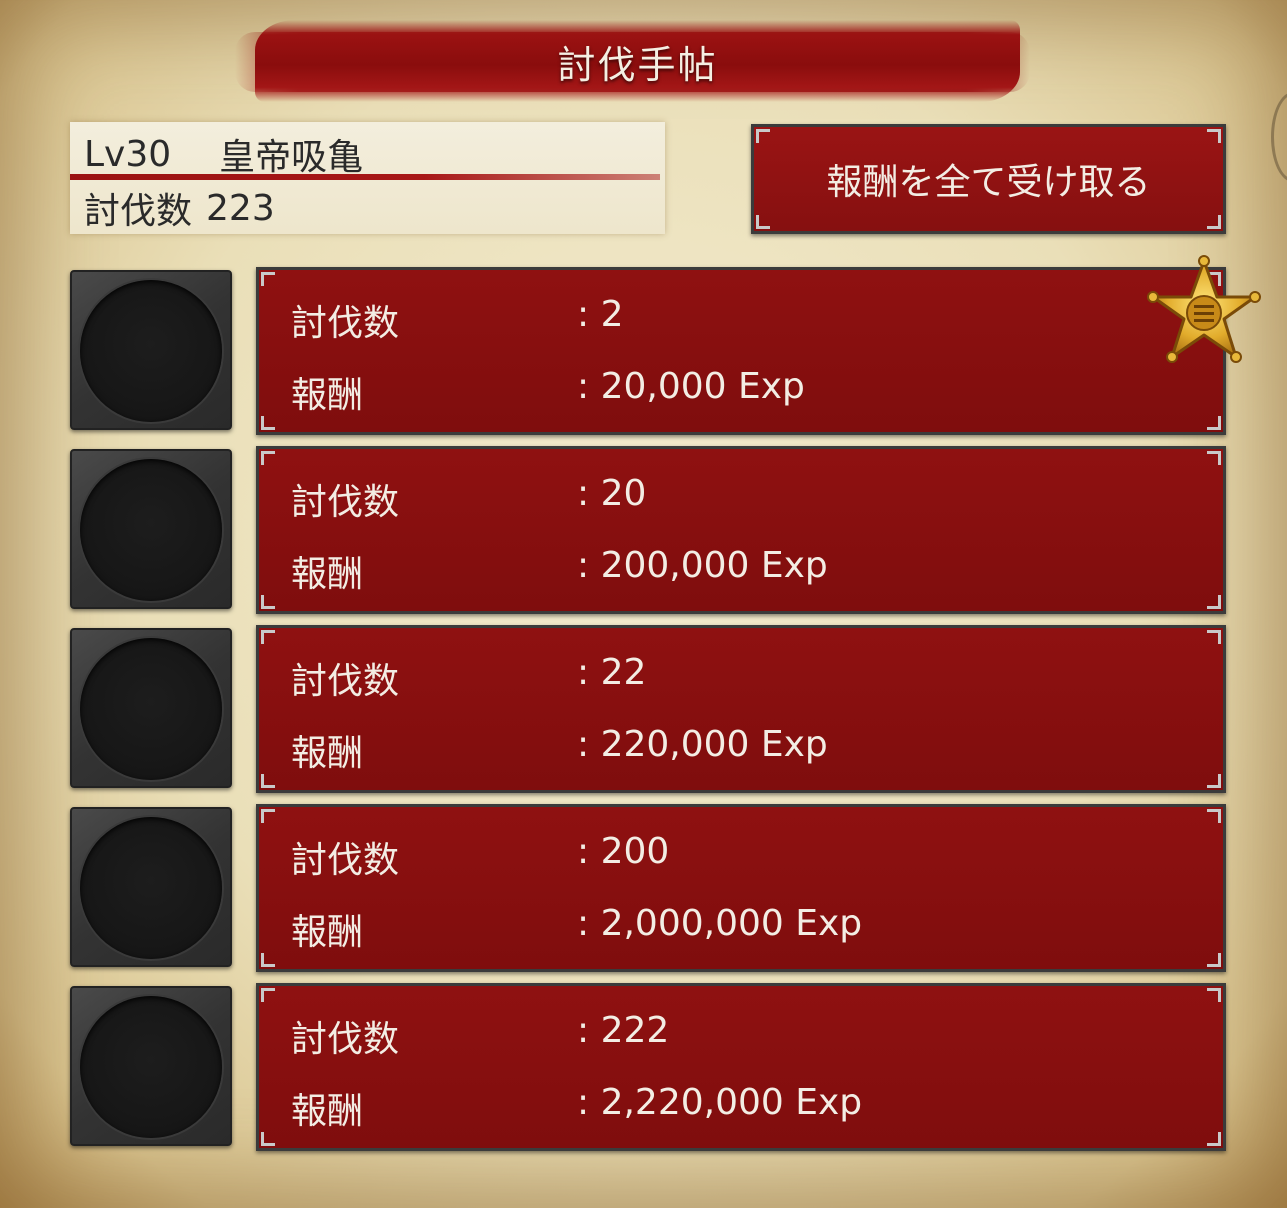 Image resolution: width=1287 pixels, height=1208 pixels. I want to click on monster-name-line: Lv30 皇帝吸亀, so click(223, 154).